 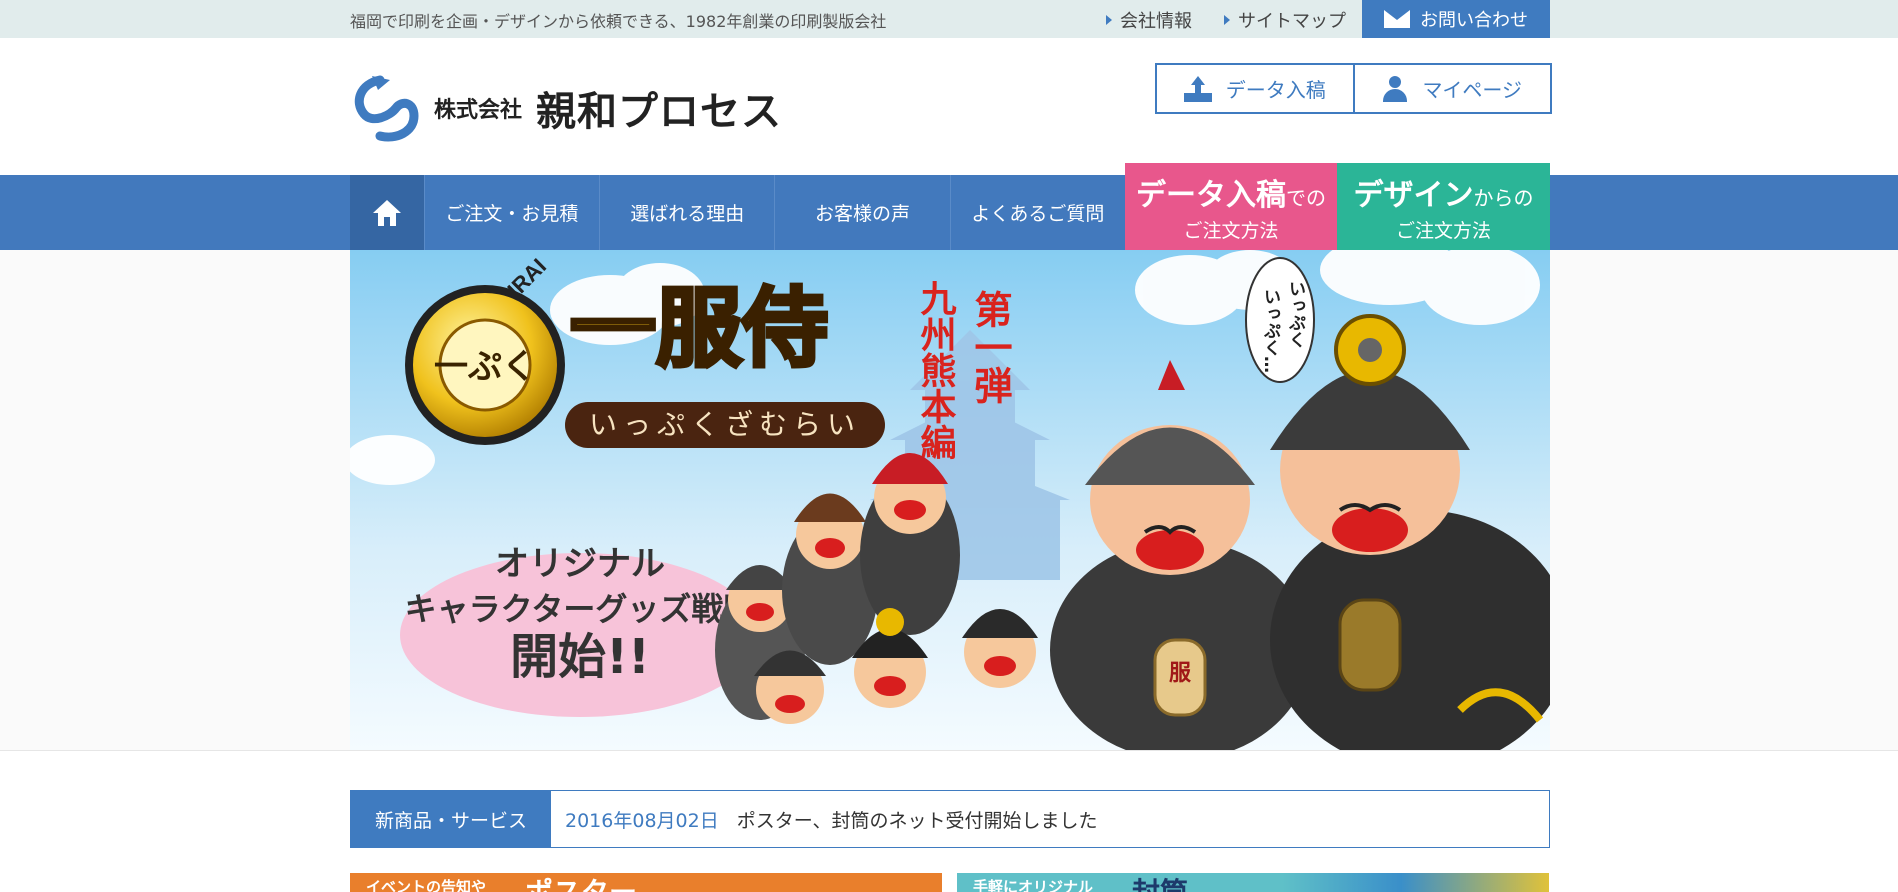 What do you see at coordinates (1037, 212) in the screenshot?
I see `nav-item-faq: よくあるご質問` at bounding box center [1037, 212].